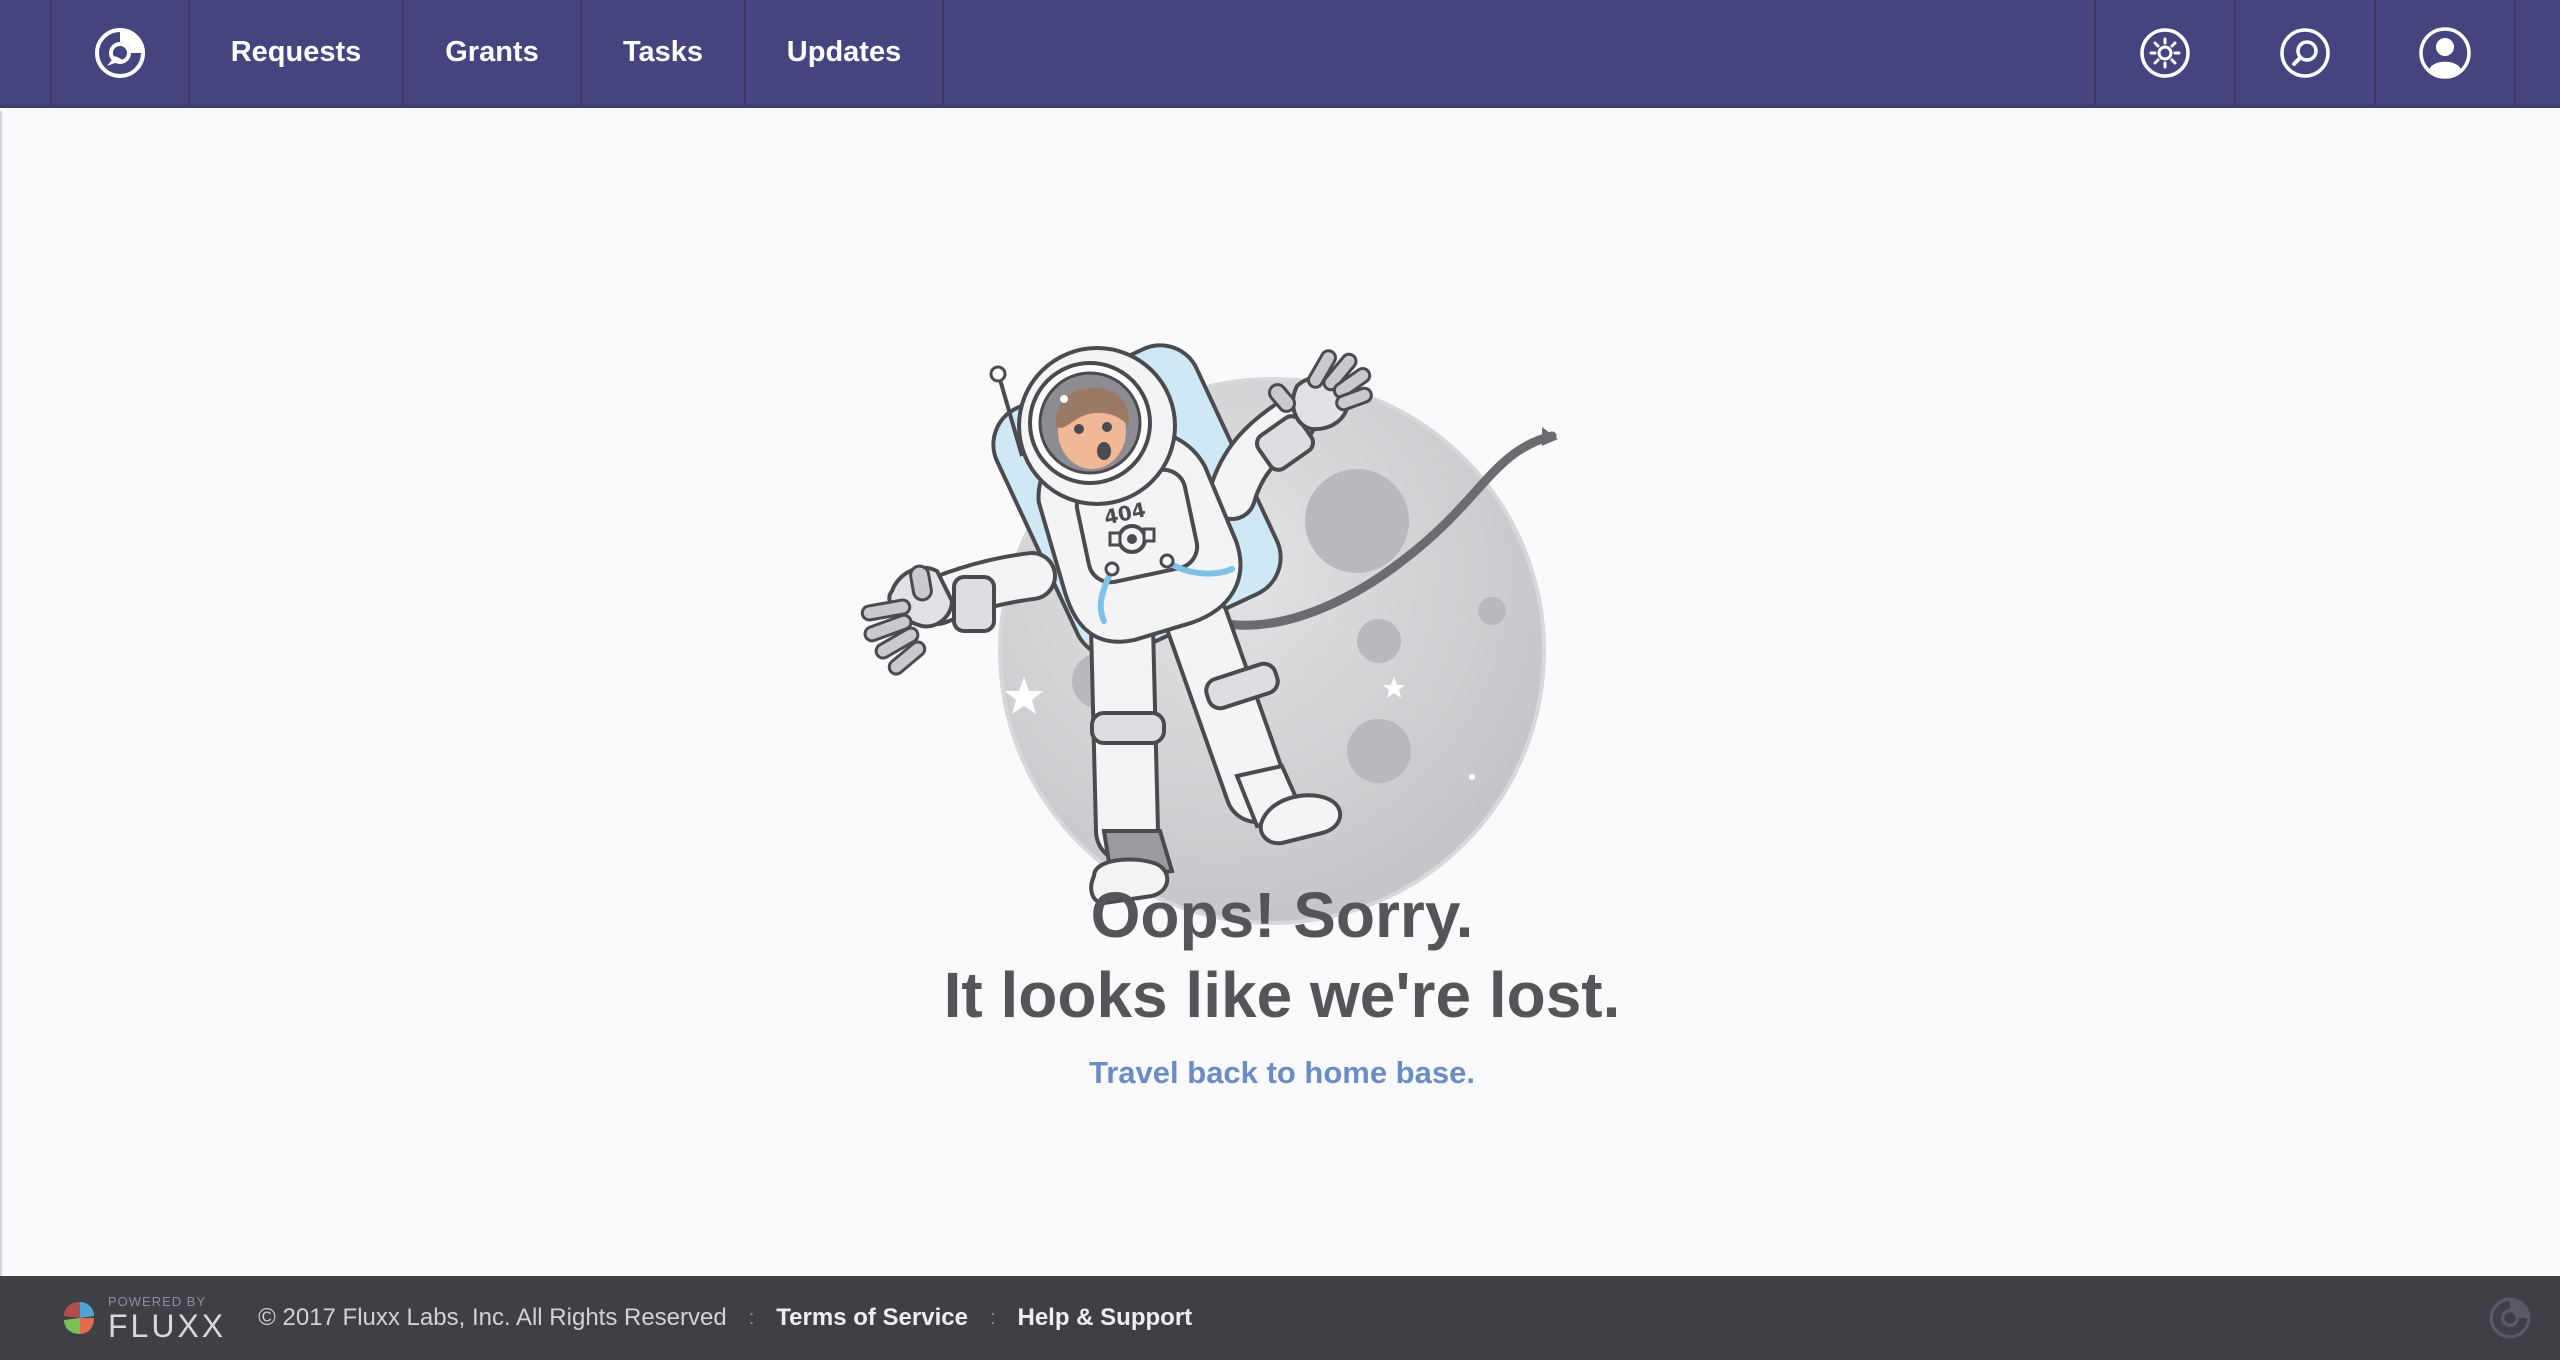 Image resolution: width=2560 pixels, height=1360 pixels. What do you see at coordinates (1280, 54) in the screenshot?
I see `top-nav-bar: Requests Grants Tasks Updates` at bounding box center [1280, 54].